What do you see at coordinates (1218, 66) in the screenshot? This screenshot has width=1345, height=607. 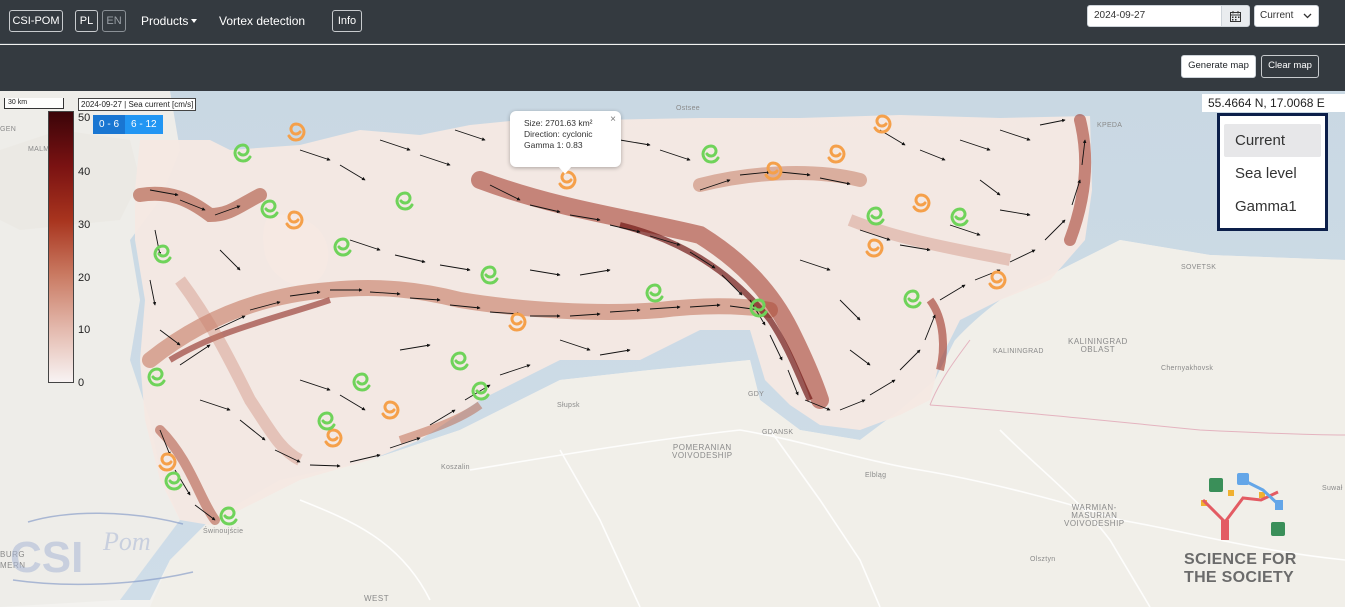 I see `generate-map-button: Generate map` at bounding box center [1218, 66].